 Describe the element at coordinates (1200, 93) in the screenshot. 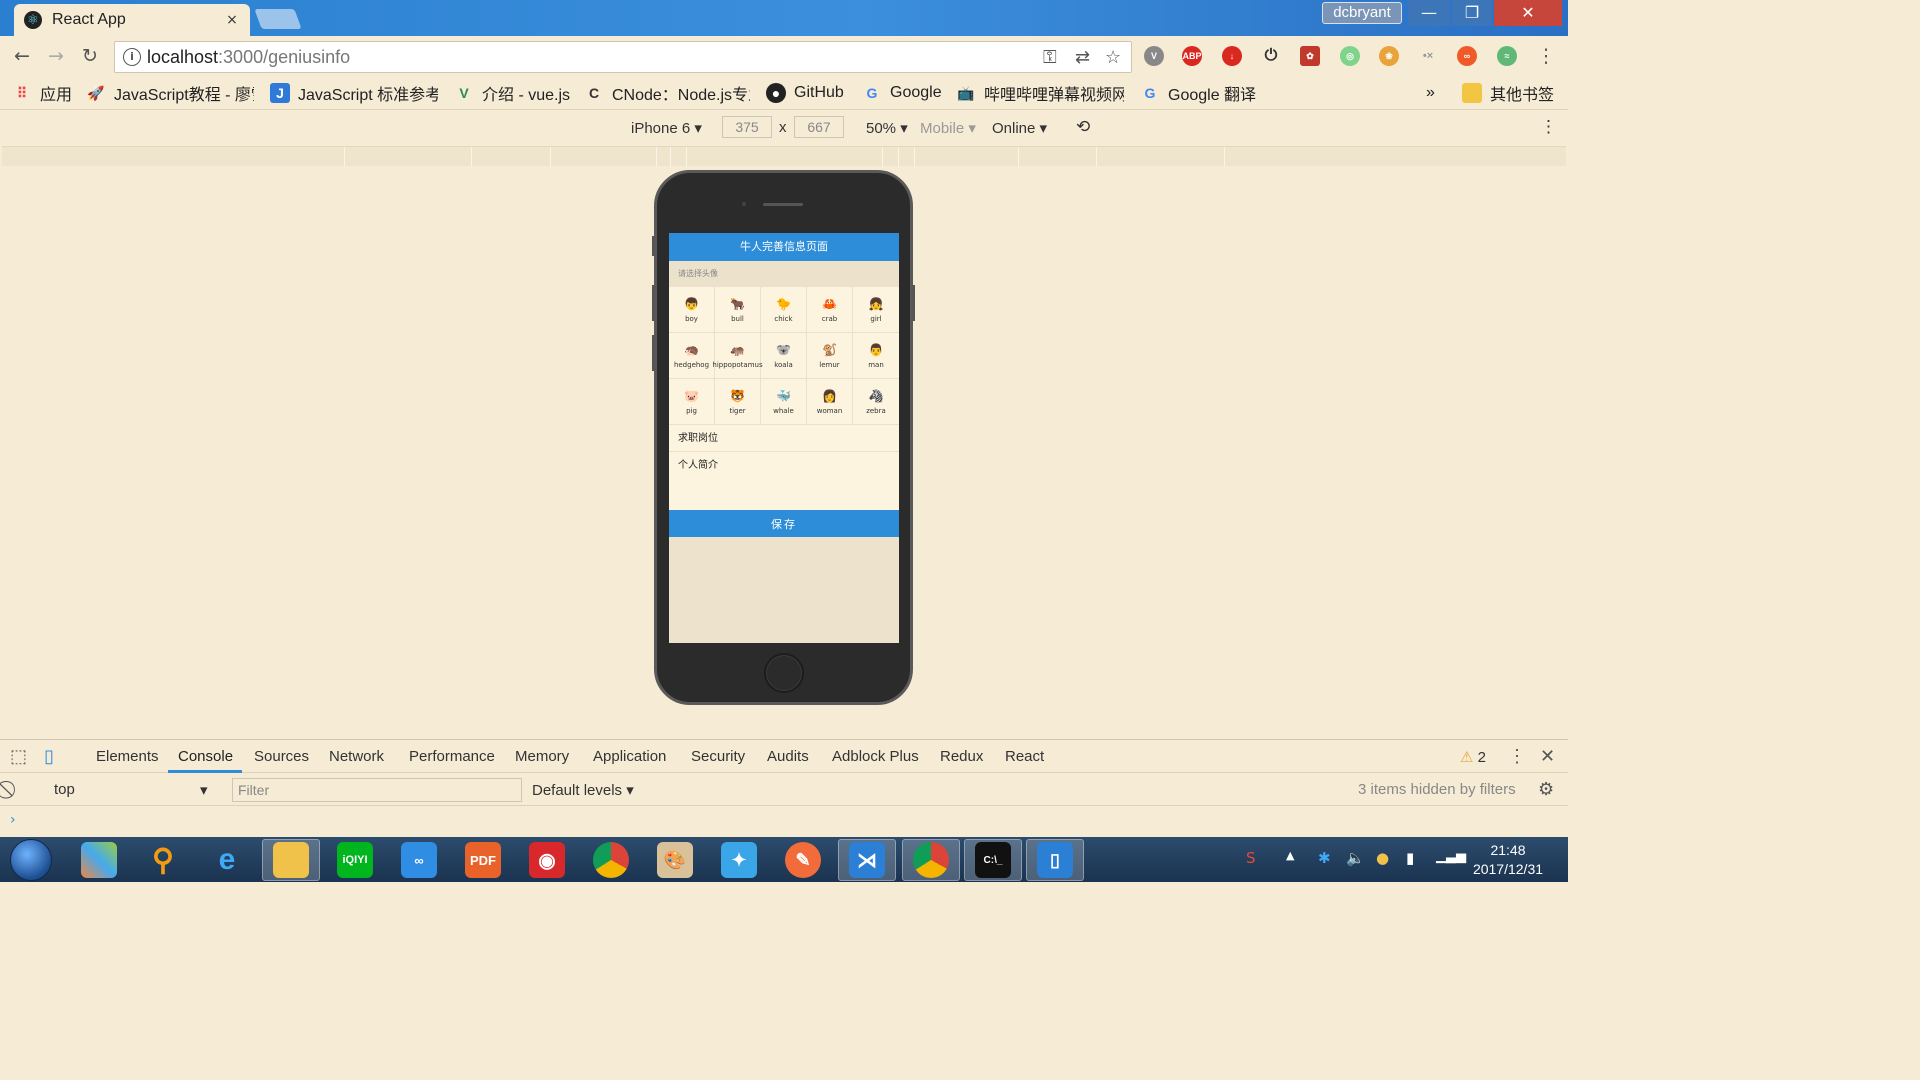

I see `bookmark-google-translate: G Google 翻译` at that location.